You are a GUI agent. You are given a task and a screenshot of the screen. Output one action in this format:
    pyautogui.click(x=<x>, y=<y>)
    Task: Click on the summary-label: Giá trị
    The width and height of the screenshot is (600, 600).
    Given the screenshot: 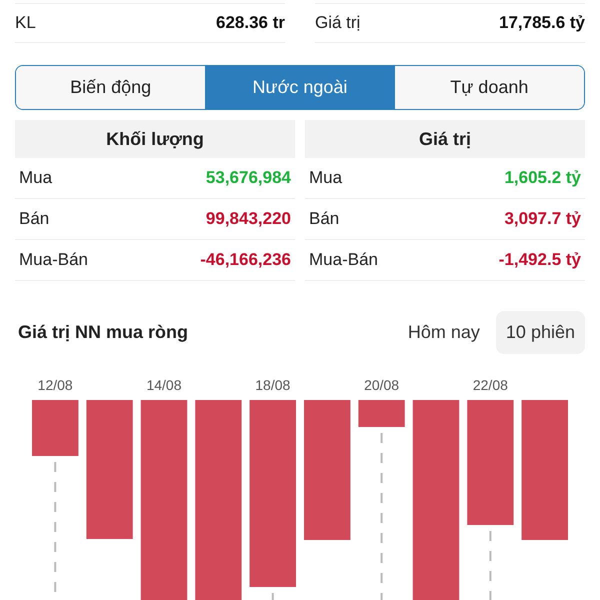 What is the action you would take?
    pyautogui.click(x=337, y=23)
    